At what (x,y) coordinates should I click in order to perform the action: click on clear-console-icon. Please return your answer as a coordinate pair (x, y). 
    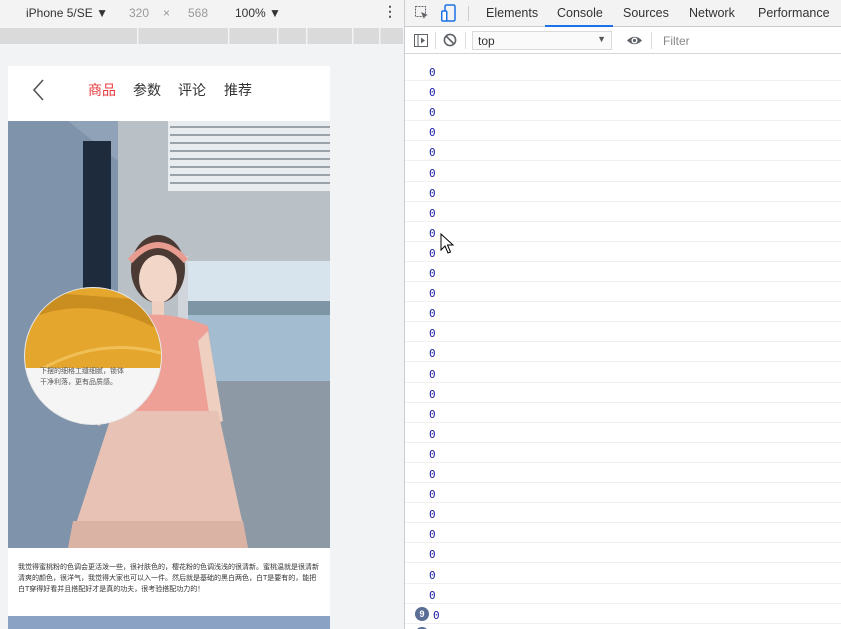
    Looking at the image, I should click on (450, 40).